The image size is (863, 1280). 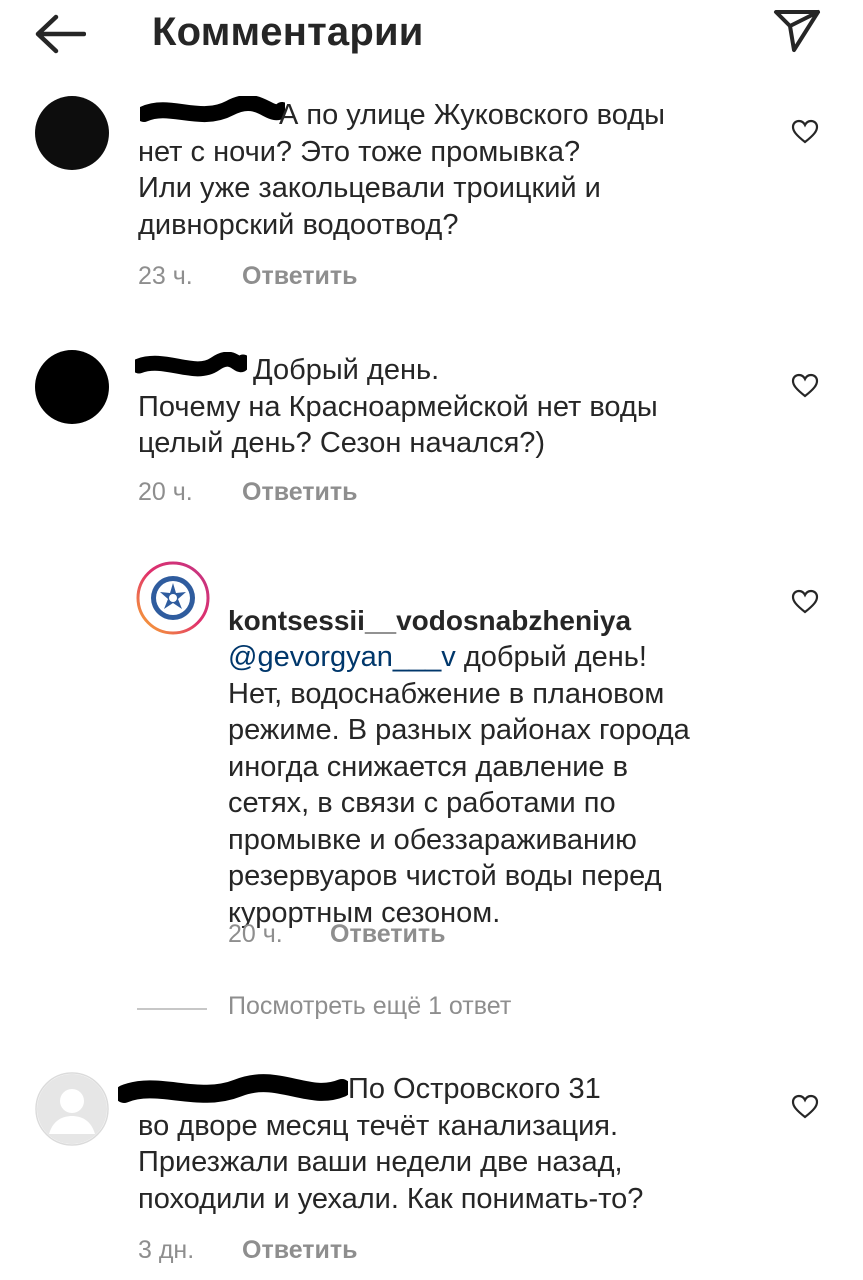 I want to click on brand-logo-avatar, so click(x=173, y=598).